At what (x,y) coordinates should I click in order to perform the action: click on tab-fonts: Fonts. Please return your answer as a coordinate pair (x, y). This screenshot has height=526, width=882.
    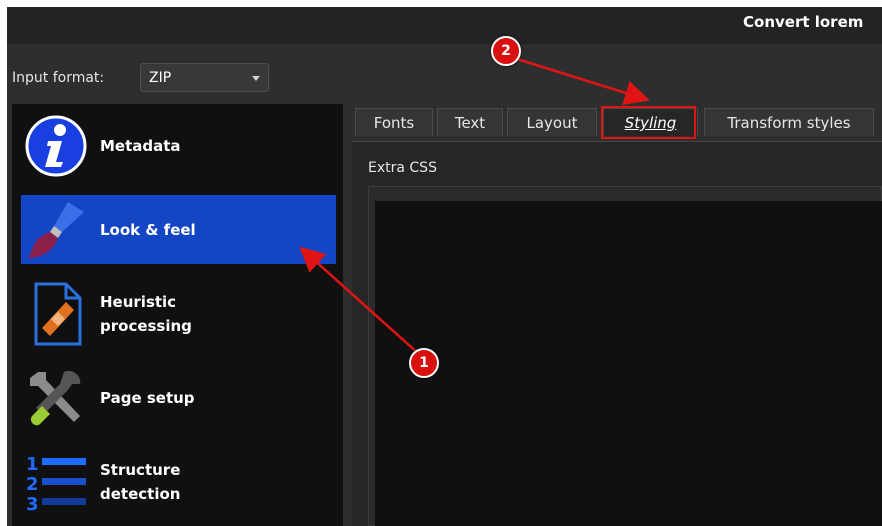
    Looking at the image, I should click on (394, 122).